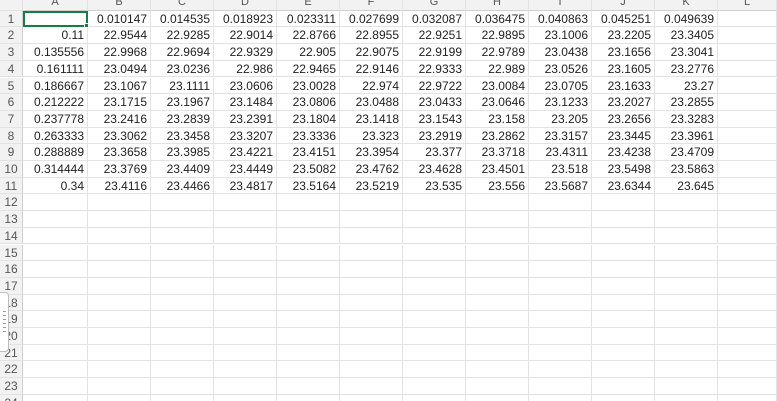 Image resolution: width=777 pixels, height=401 pixels. What do you see at coordinates (371, 203) in the screenshot?
I see `cell-f12` at bounding box center [371, 203].